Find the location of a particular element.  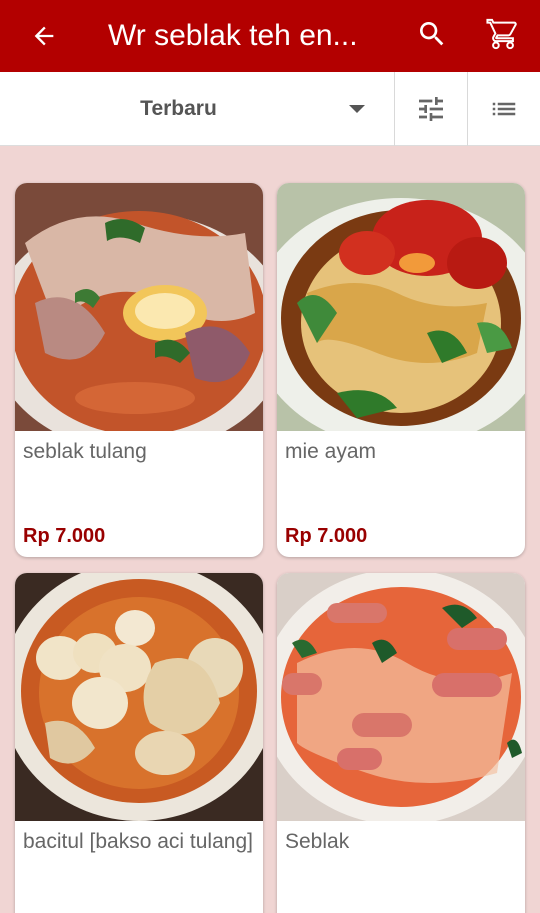

arrow-back-icon is located at coordinates (44, 36).